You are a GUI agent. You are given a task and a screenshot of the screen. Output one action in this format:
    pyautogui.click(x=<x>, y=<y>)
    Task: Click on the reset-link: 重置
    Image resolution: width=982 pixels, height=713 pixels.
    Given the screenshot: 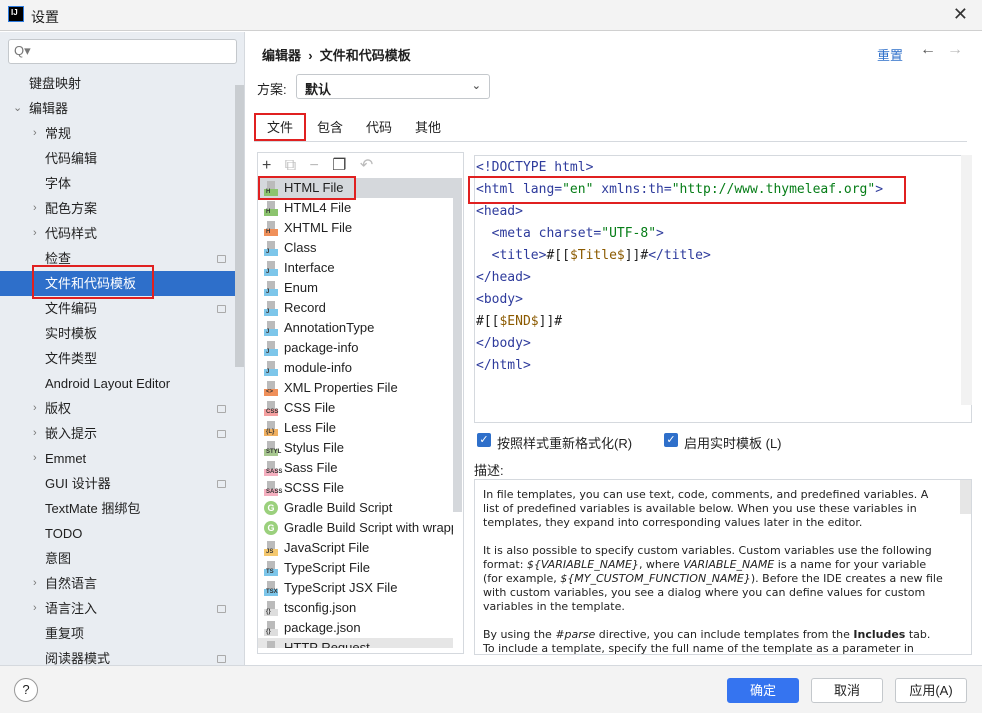 What is the action you would take?
    pyautogui.click(x=890, y=54)
    